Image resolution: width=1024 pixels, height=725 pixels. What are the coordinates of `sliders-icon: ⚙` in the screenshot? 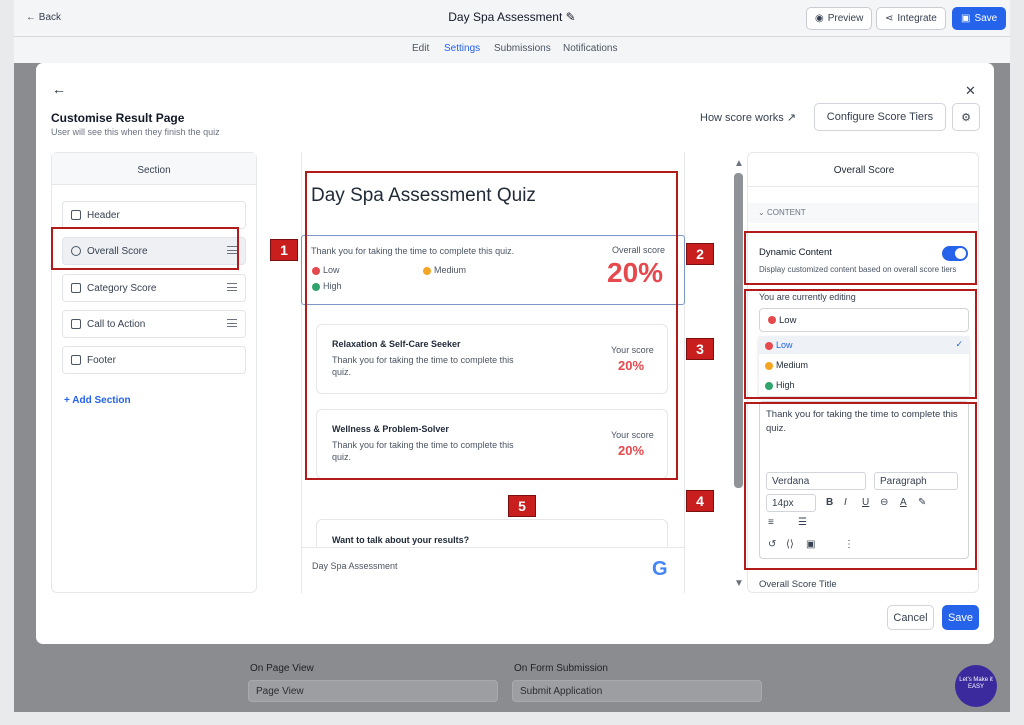 It's located at (966, 117).